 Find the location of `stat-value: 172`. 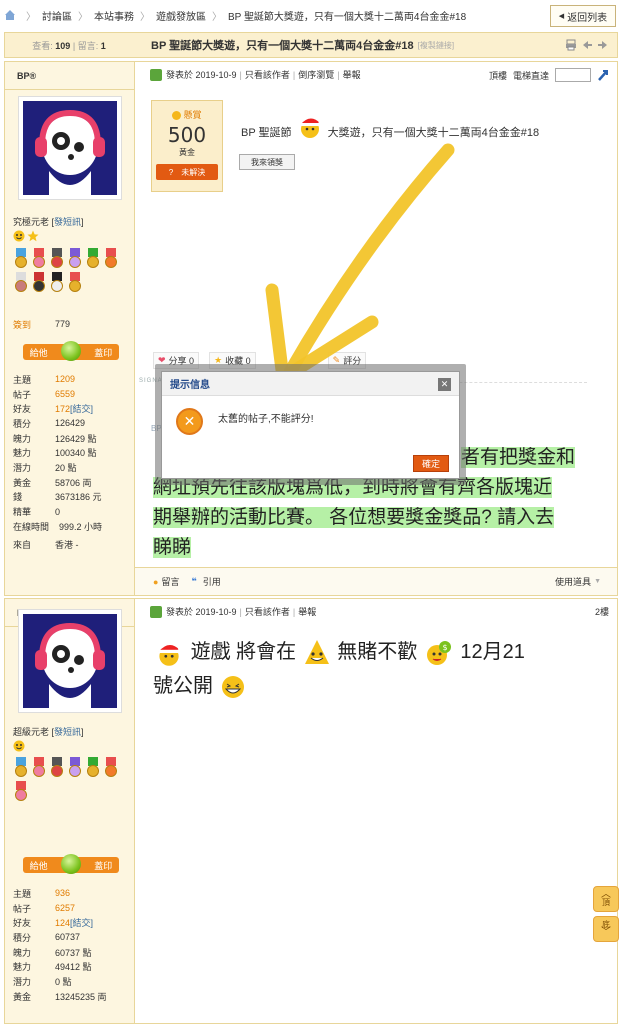

stat-value: 172 is located at coordinates (62, 409).